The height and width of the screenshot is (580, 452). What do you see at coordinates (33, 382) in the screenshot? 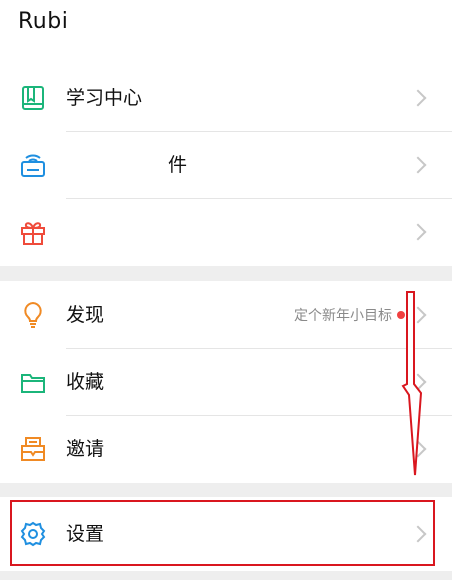
I see `folder-icon` at bounding box center [33, 382].